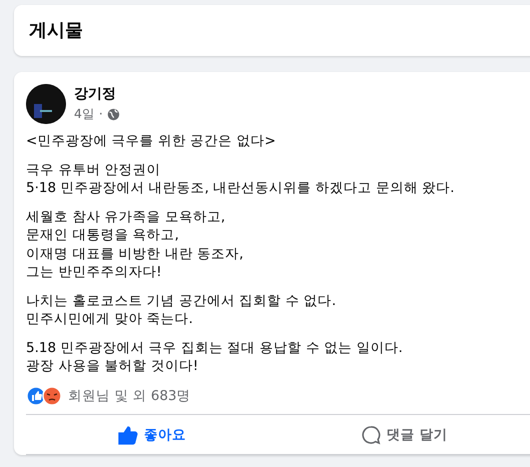 This screenshot has height=467, width=530. What do you see at coordinates (215, 357) in the screenshot?
I see `post-paragraph: 5.18 민주광장에서 극우 집회는 절대 용납할 수 없는 일이다. 광장 사용을 불허할 것이다!` at bounding box center [215, 357].